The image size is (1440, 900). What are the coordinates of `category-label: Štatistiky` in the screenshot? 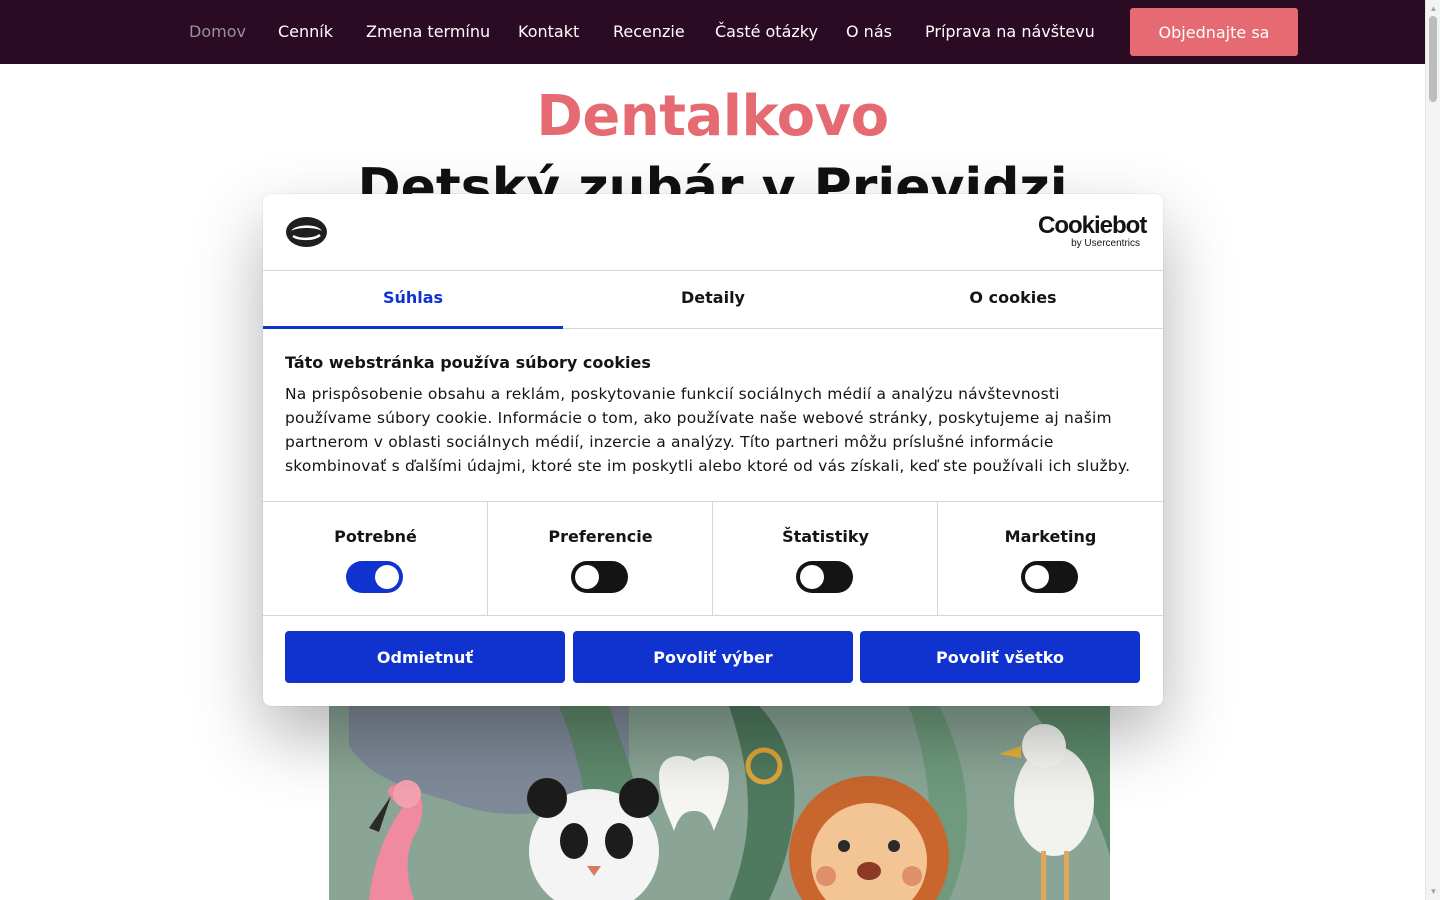 It's located at (825, 536).